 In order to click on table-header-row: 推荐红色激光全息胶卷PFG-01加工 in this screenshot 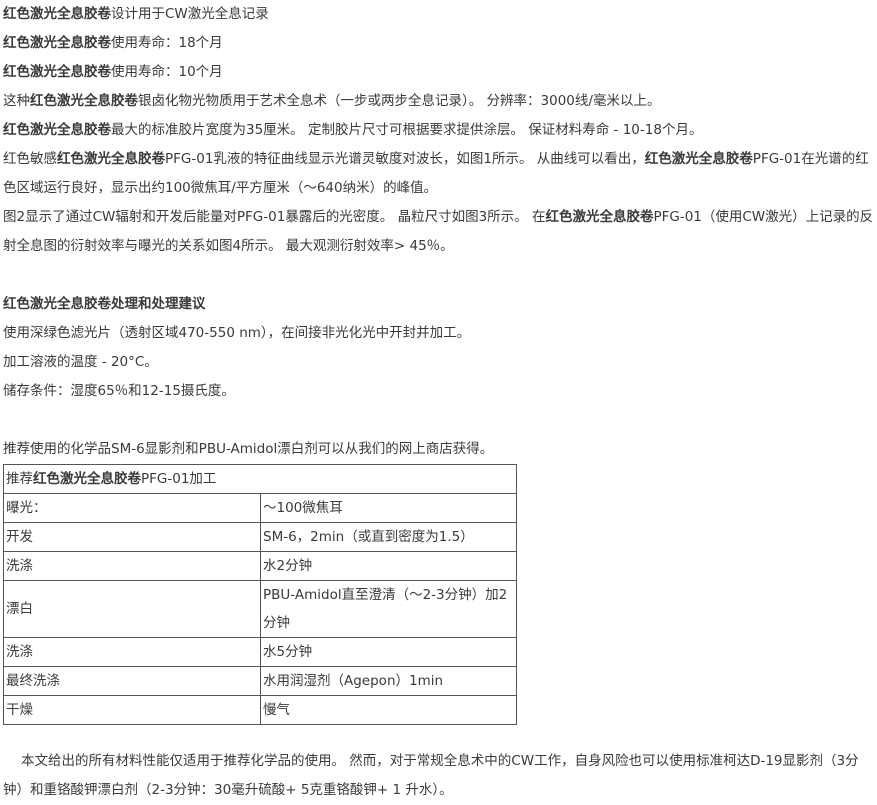, I will do `click(260, 479)`.